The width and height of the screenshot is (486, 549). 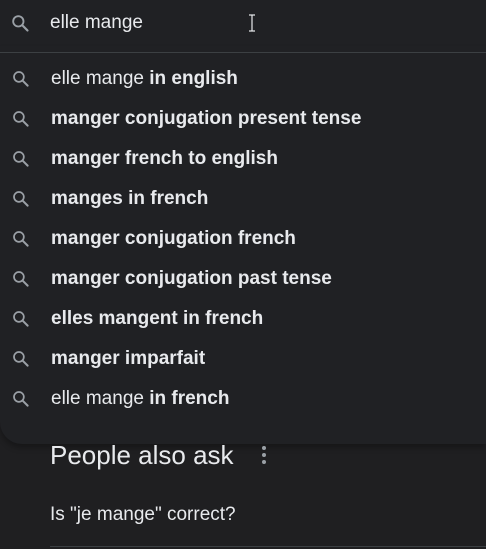 I want to click on suggestion-item: manger conjugation past tense, so click(x=243, y=279).